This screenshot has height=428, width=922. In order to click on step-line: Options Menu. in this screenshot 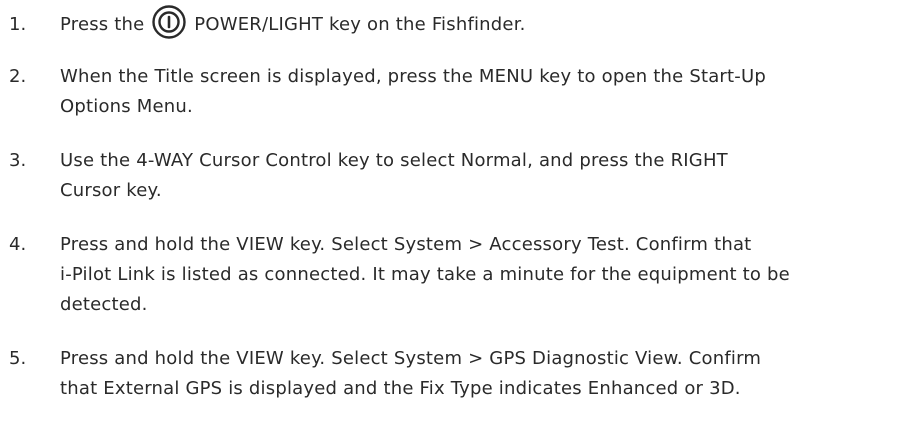, I will do `click(126, 106)`.